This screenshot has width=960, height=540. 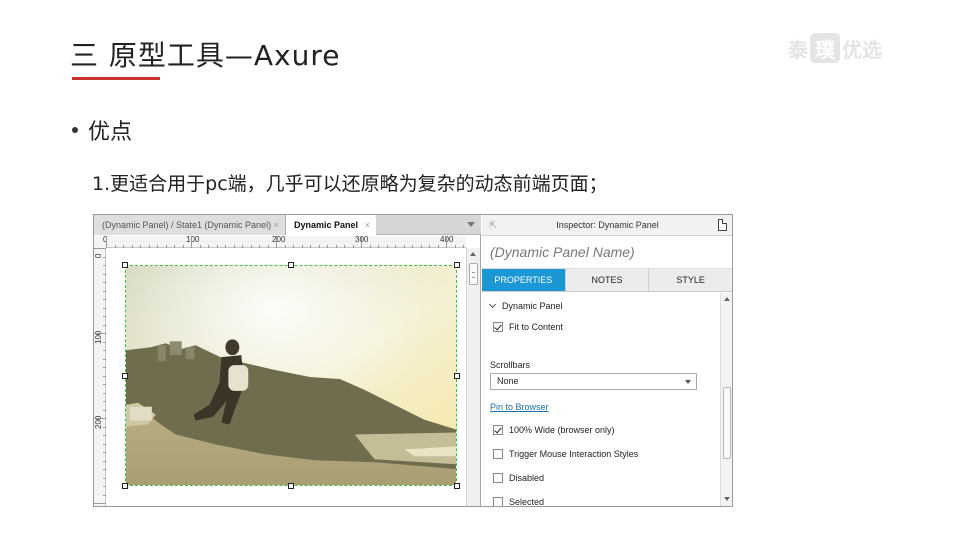 I want to click on option-label: Selected, so click(x=527, y=502).